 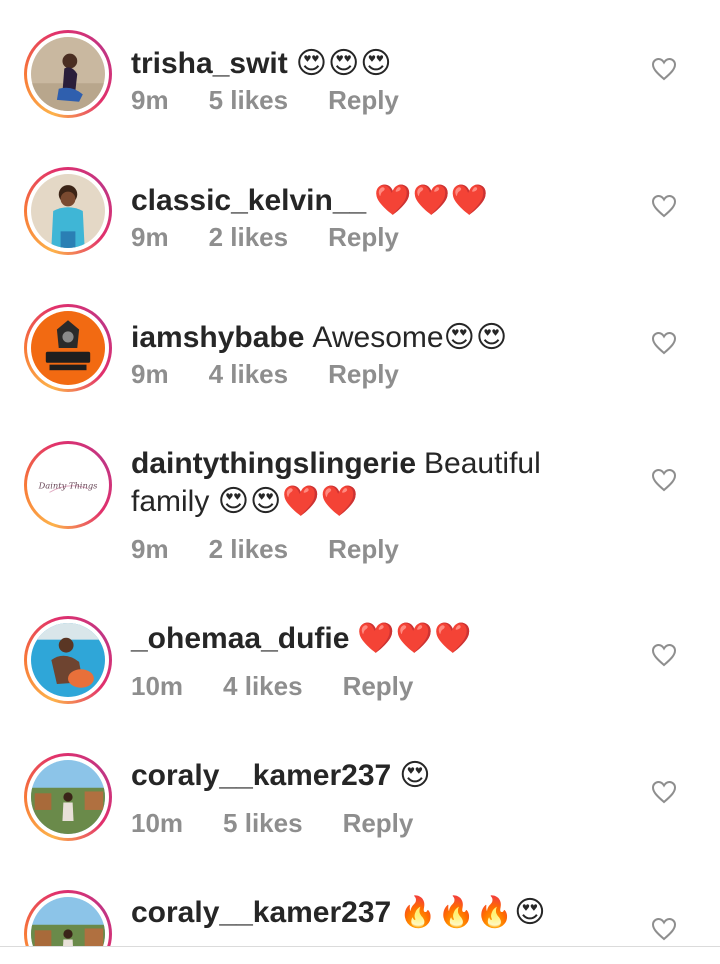 What do you see at coordinates (288, 501) in the screenshot?
I see `comment-emojis: 😍😍❤️❤️` at bounding box center [288, 501].